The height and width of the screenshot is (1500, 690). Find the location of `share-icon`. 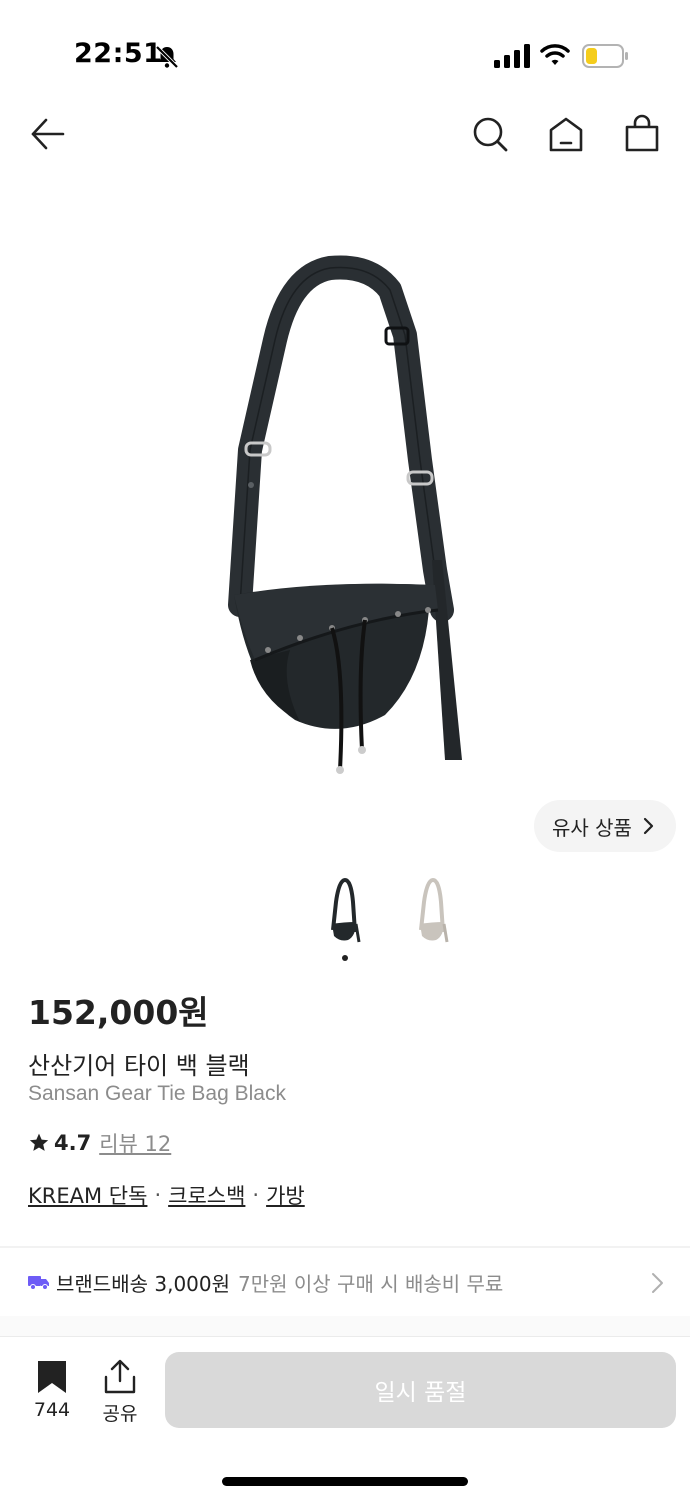

share-icon is located at coordinates (120, 1376).